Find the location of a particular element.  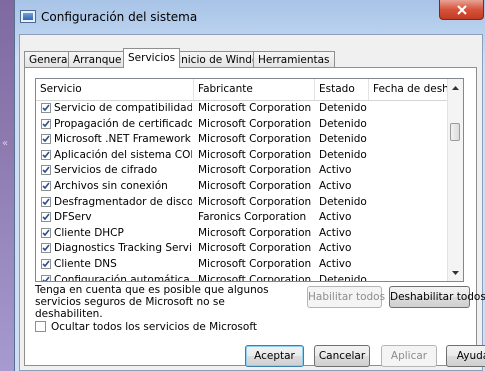

cancel-button: Cancelar is located at coordinates (342, 356).